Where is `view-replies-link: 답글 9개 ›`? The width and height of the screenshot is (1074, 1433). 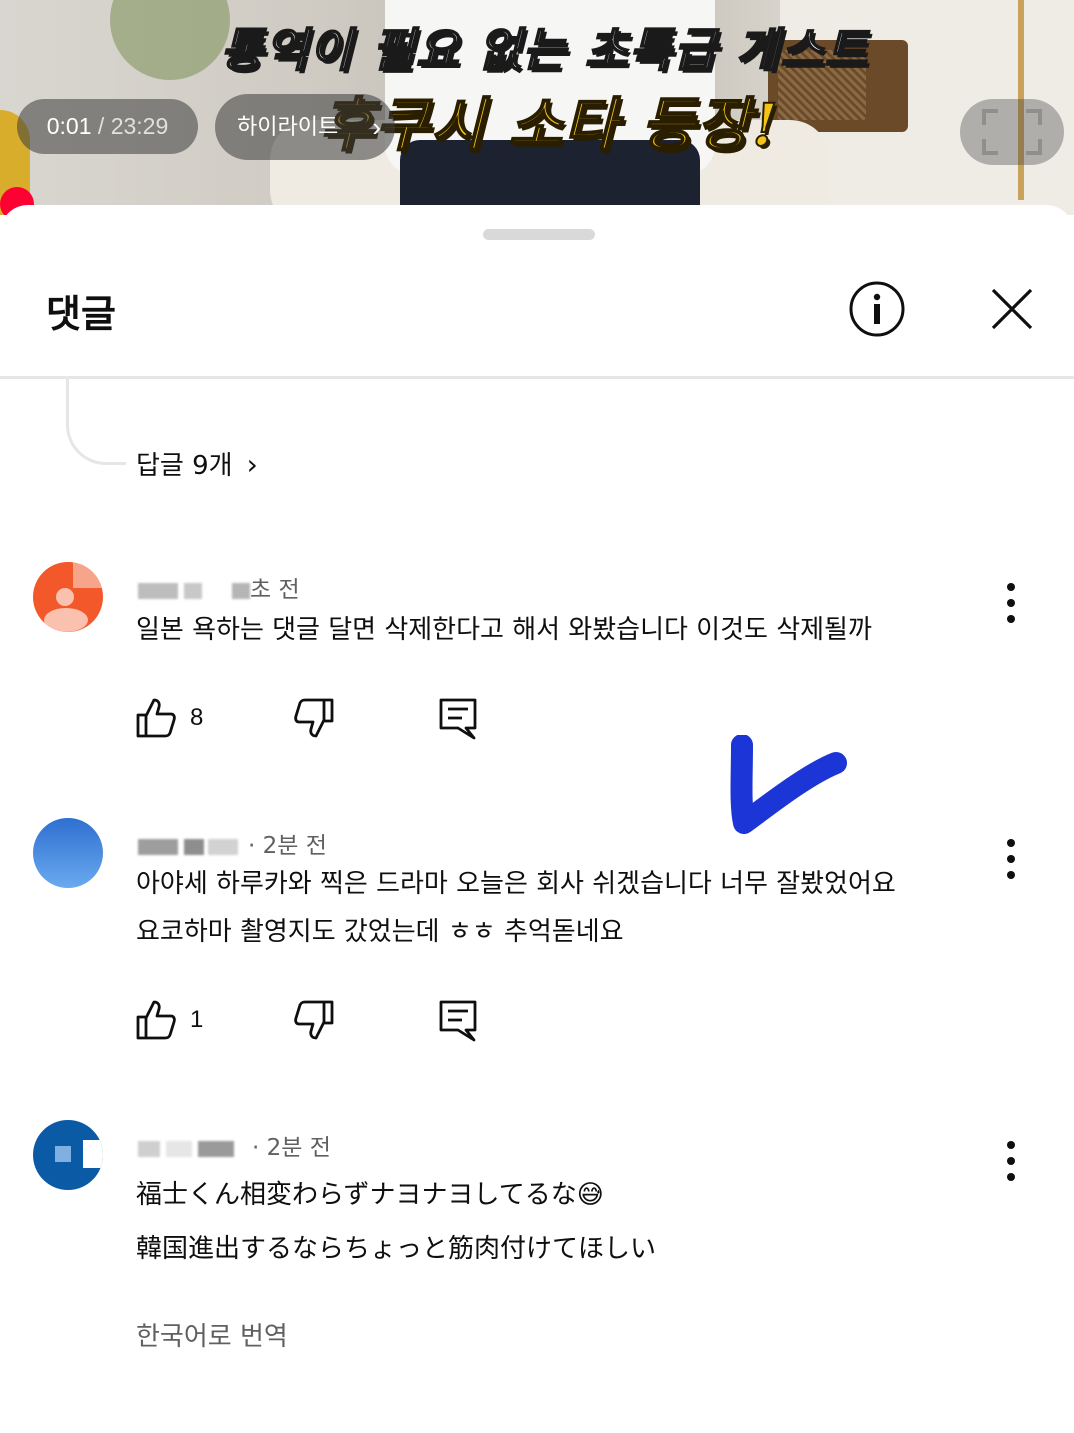
view-replies-link: 답글 9개 › is located at coordinates (197, 463).